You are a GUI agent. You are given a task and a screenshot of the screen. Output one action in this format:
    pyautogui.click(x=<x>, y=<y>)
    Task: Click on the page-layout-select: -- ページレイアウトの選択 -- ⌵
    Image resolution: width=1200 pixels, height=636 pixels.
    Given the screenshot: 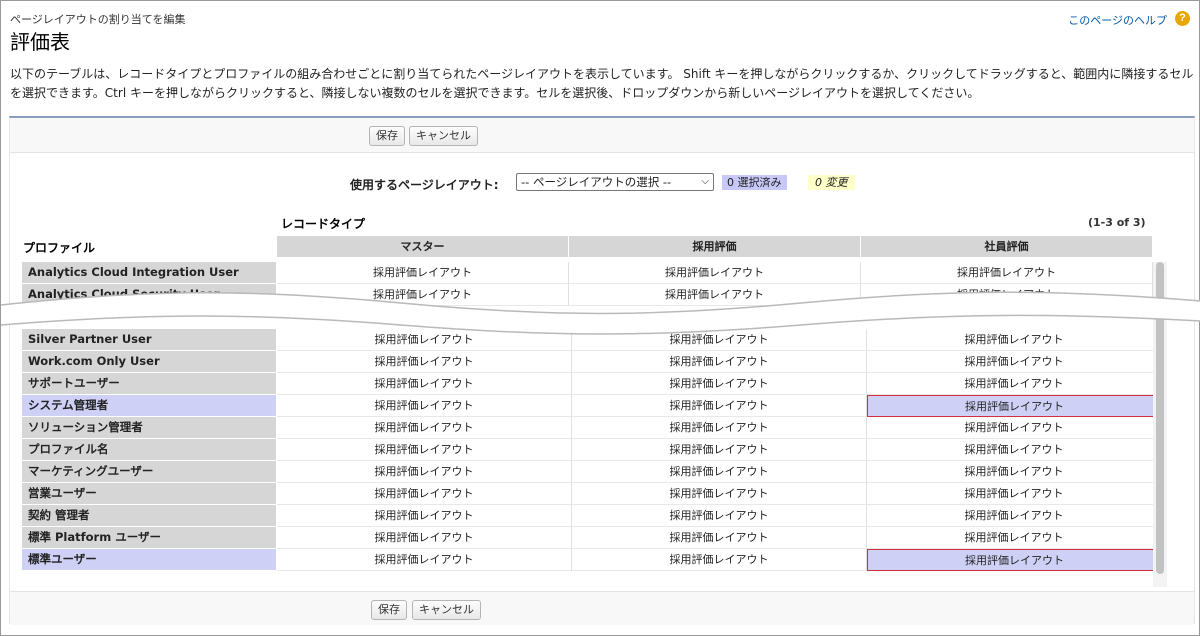 What is the action you would take?
    pyautogui.click(x=615, y=182)
    